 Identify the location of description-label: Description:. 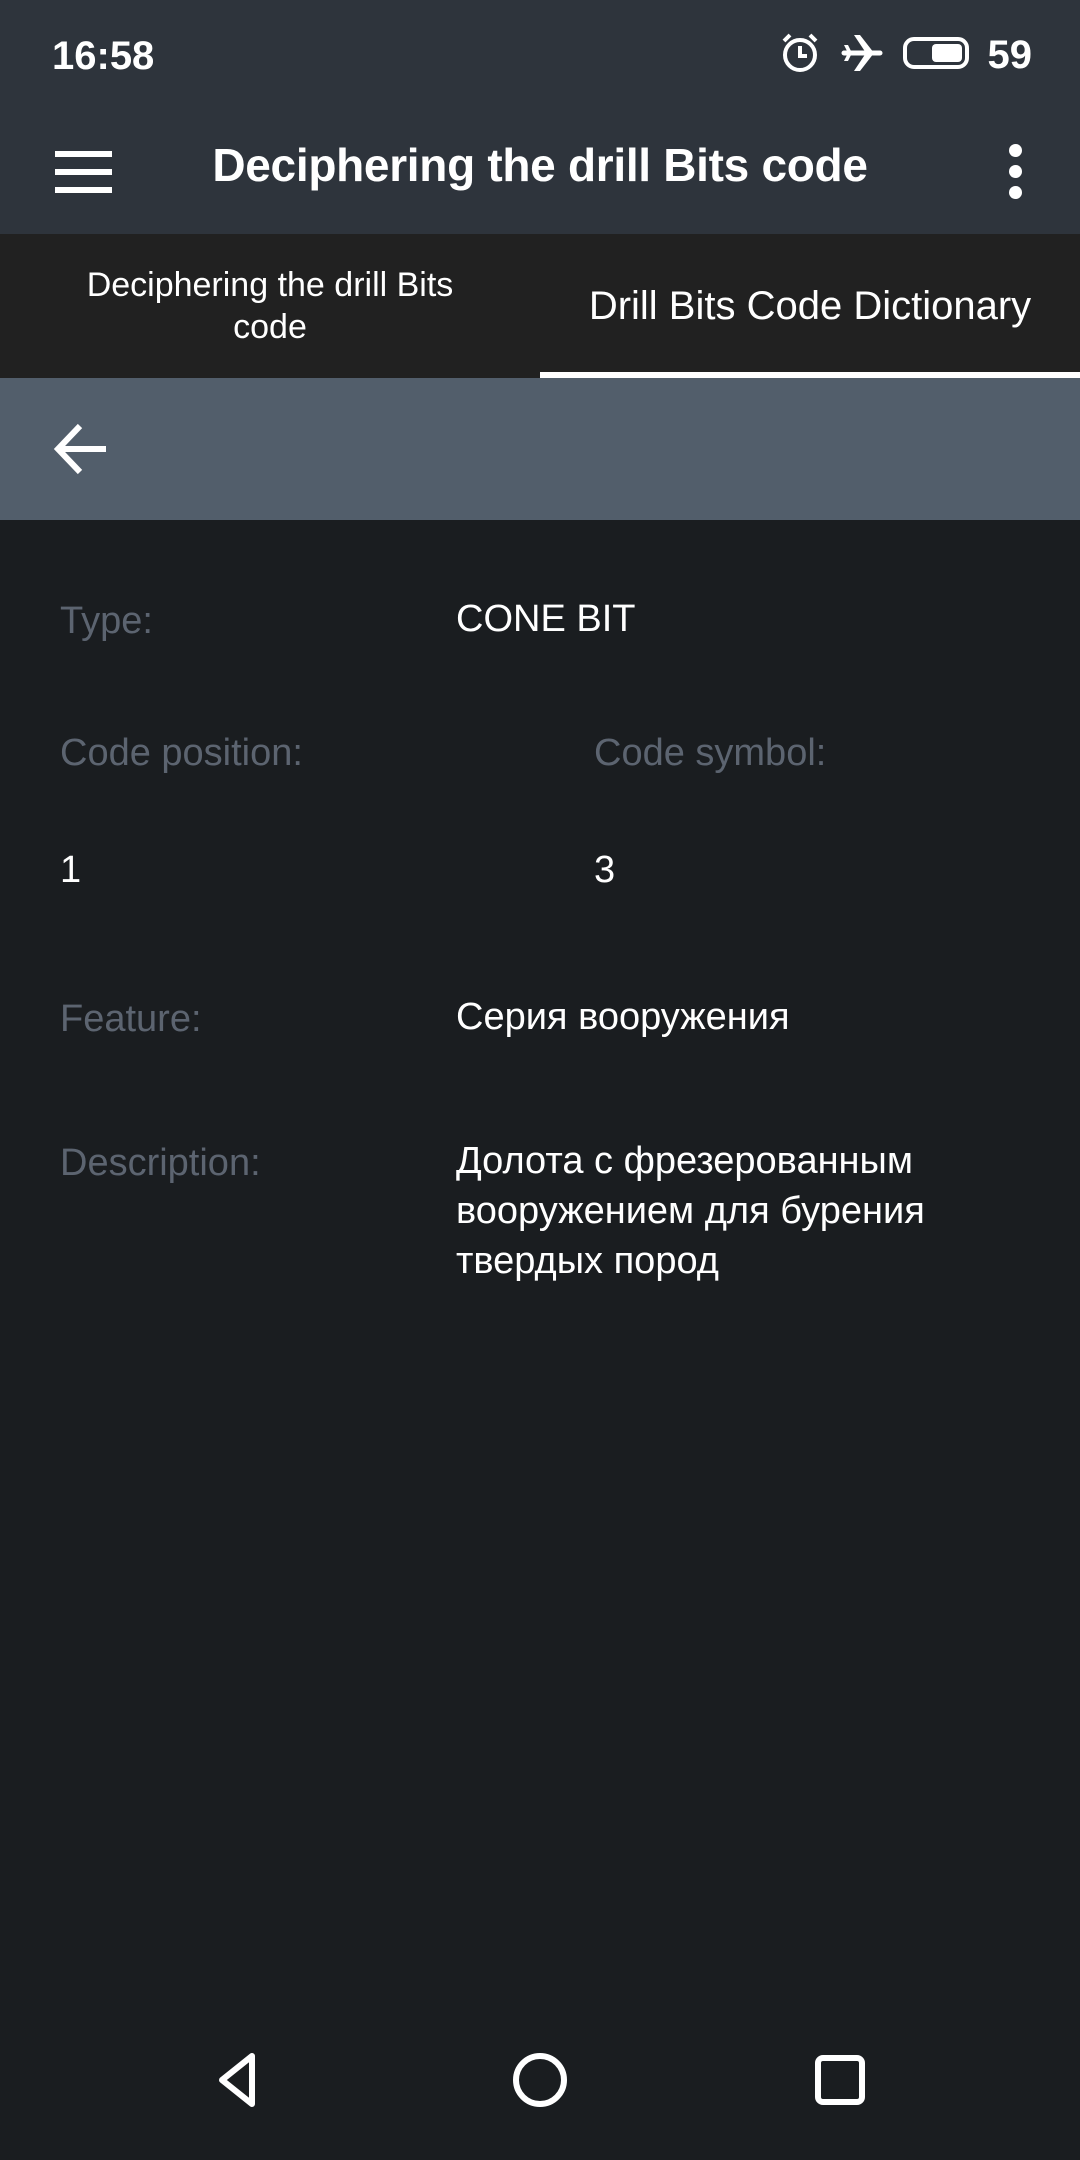
(160, 1163).